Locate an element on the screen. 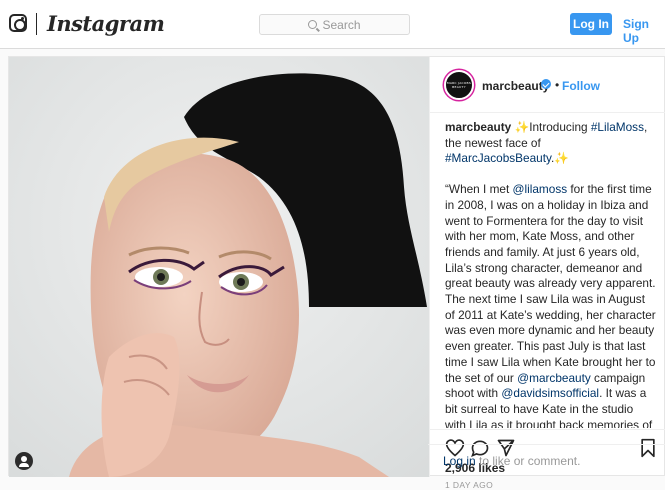  caption-text: ✨Introducing is located at coordinates (551, 127).